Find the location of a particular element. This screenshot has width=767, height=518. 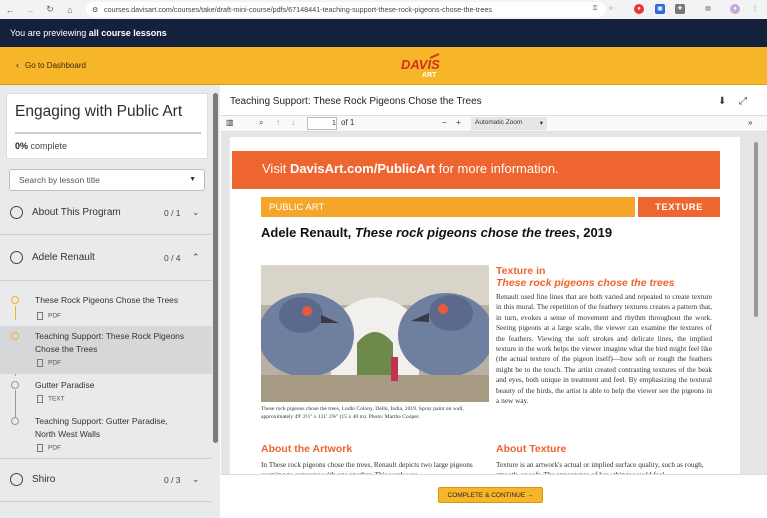

back-icon: ← is located at coordinates (10, 10).